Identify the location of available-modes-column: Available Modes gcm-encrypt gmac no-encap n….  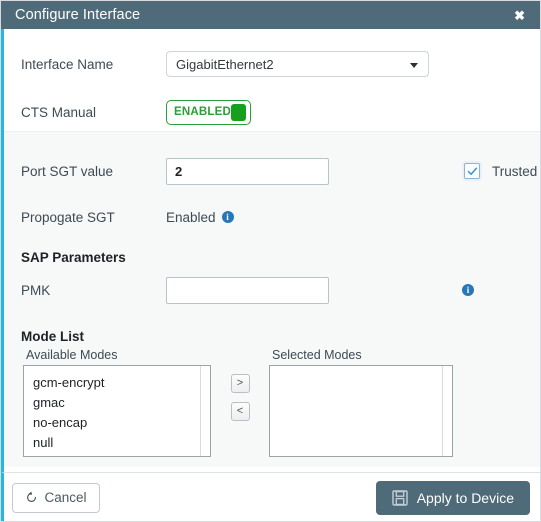
(117, 402).